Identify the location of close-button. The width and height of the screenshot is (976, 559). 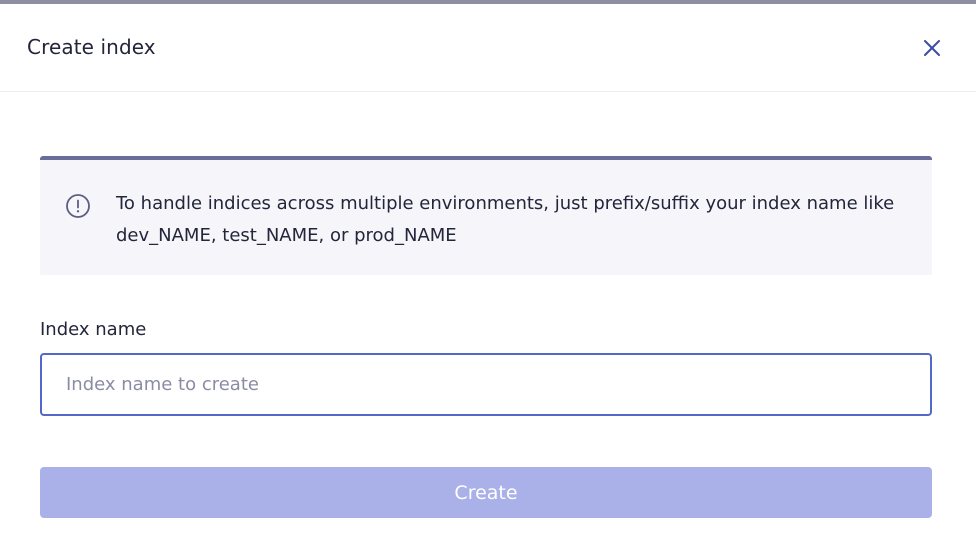
(932, 48).